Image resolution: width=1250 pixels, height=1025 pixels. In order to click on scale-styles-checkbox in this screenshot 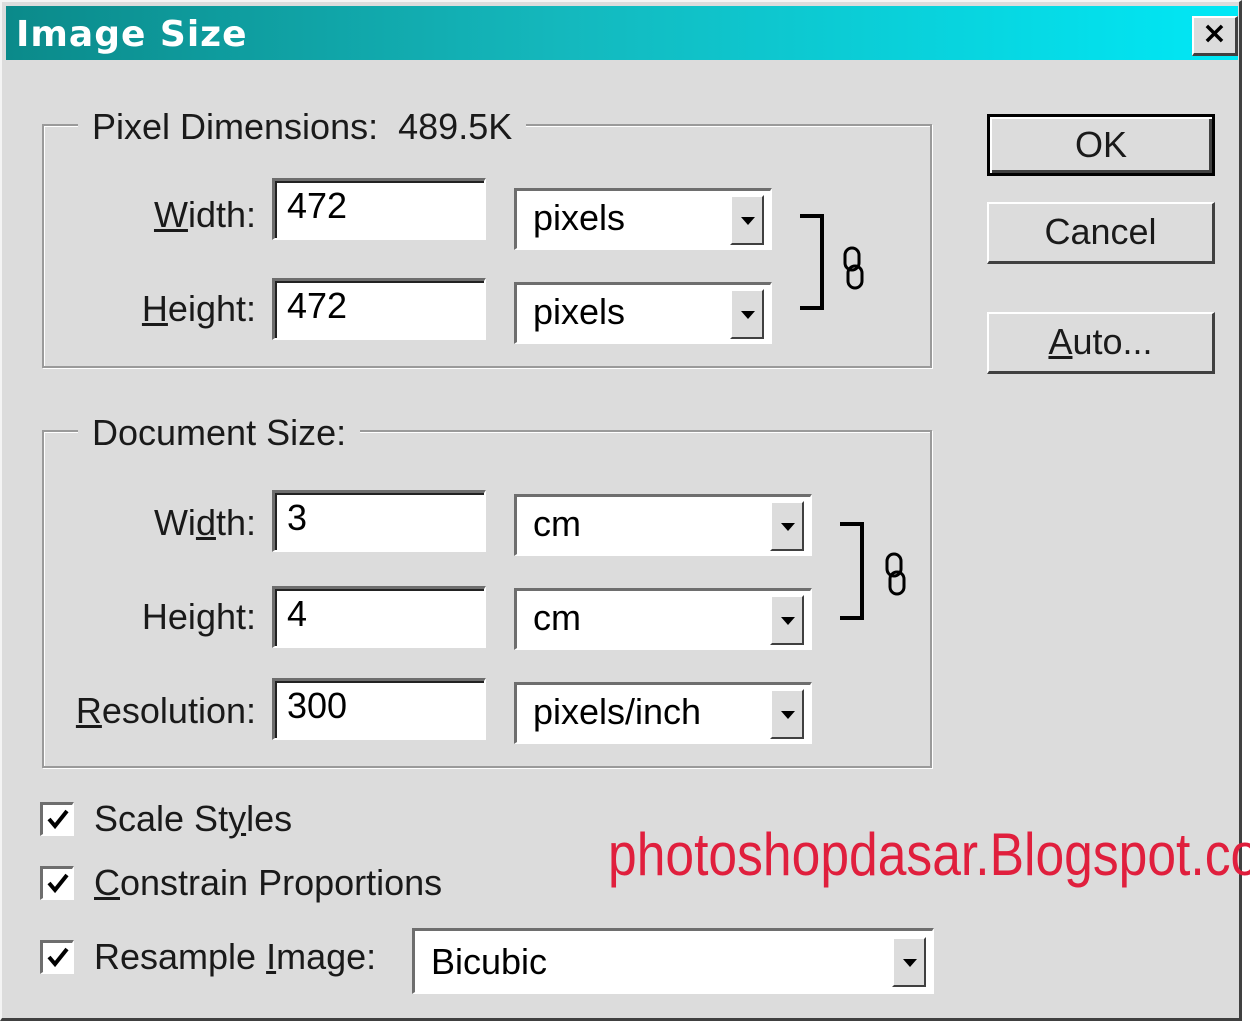, I will do `click(57, 819)`.